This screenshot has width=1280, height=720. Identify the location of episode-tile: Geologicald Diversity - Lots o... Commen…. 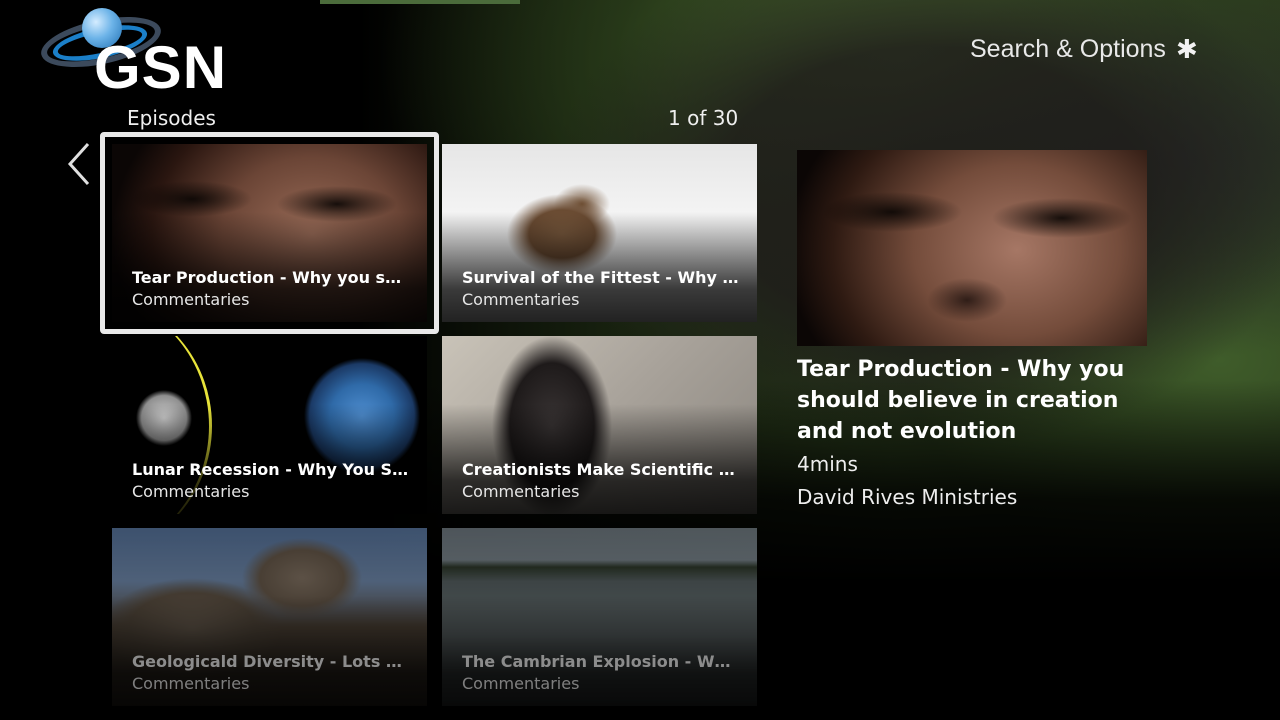
(269, 617).